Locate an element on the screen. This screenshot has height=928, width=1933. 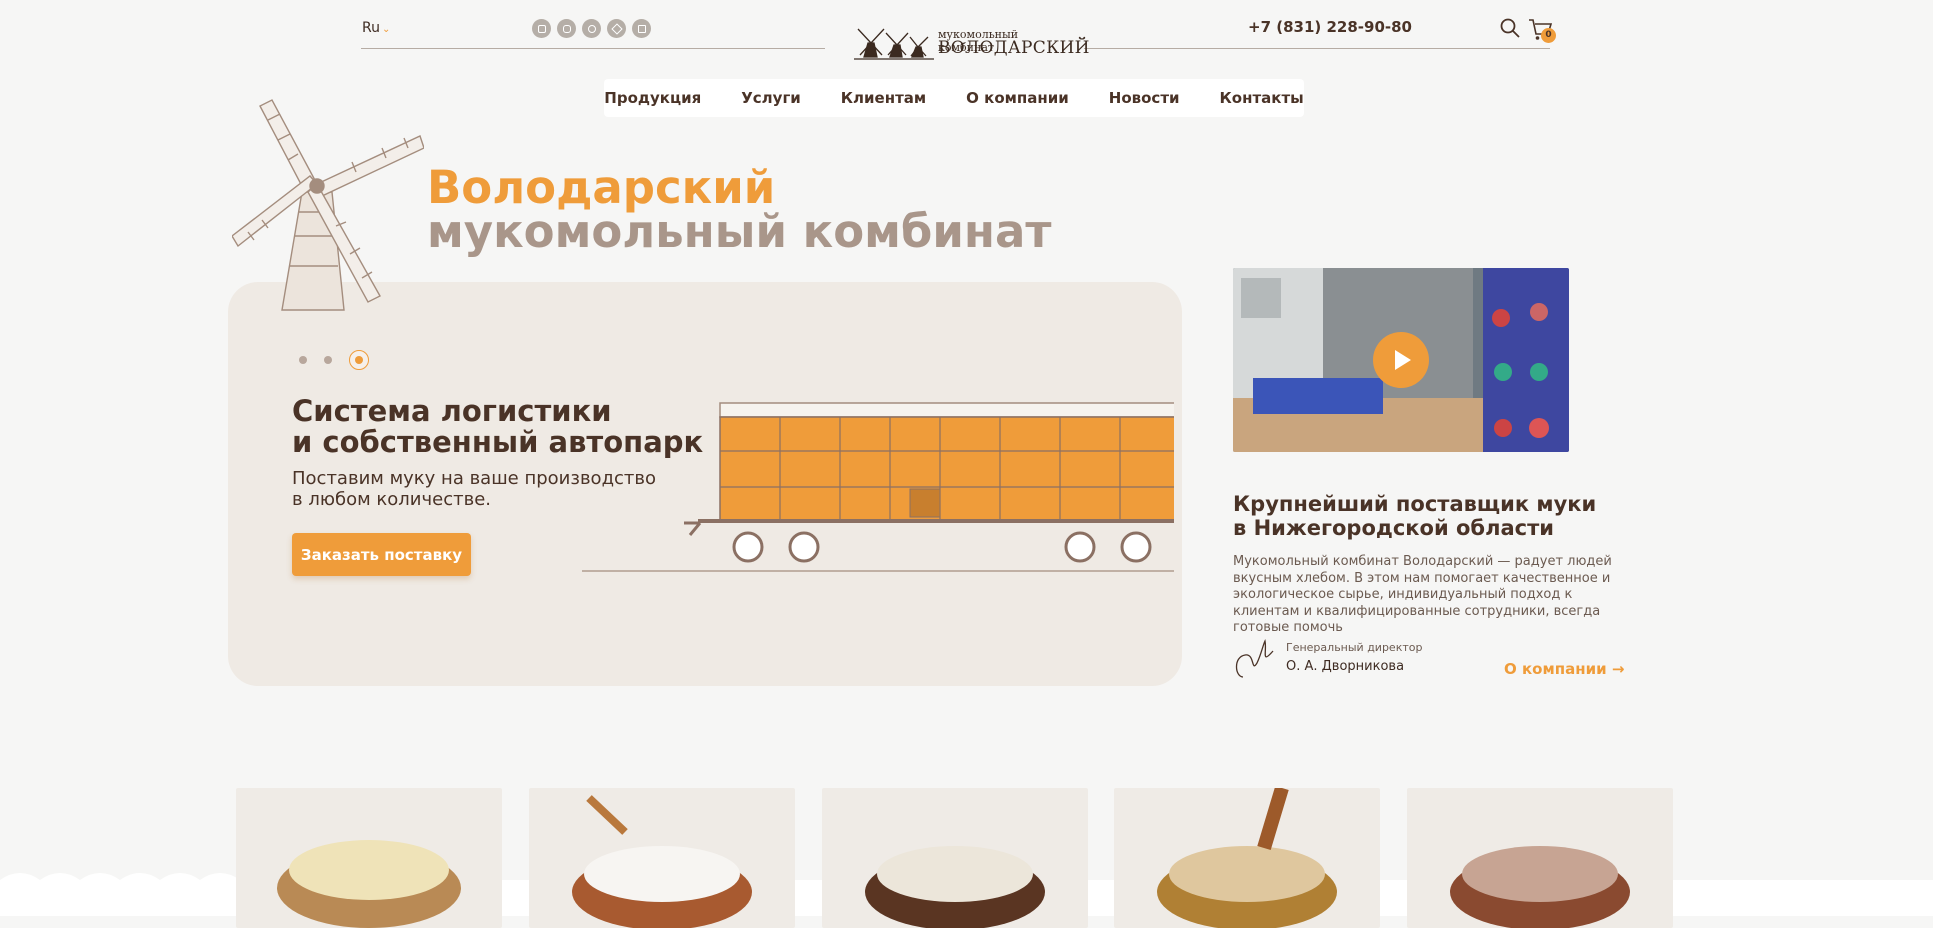
language-selector: Ru ⌄ is located at coordinates (376, 28).